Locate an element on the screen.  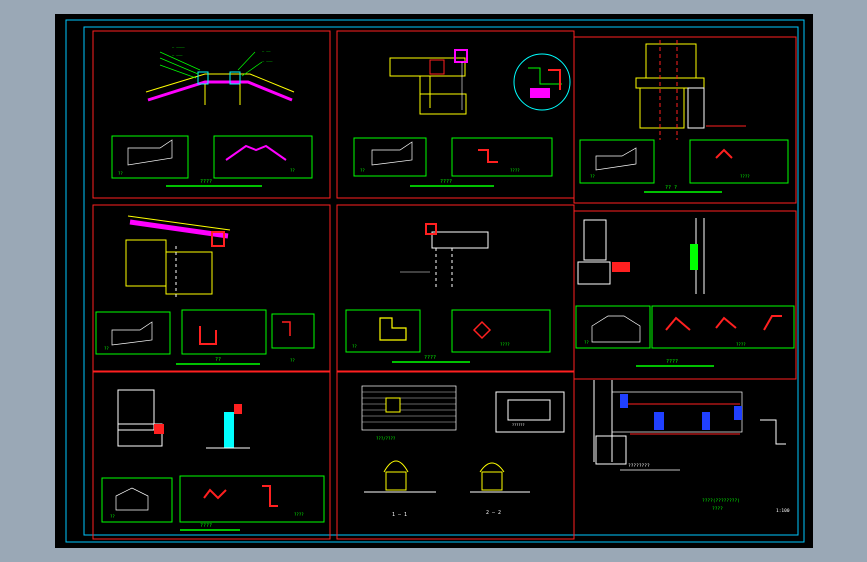
panel-2-caption: ???? is located at coordinates (446, 182).